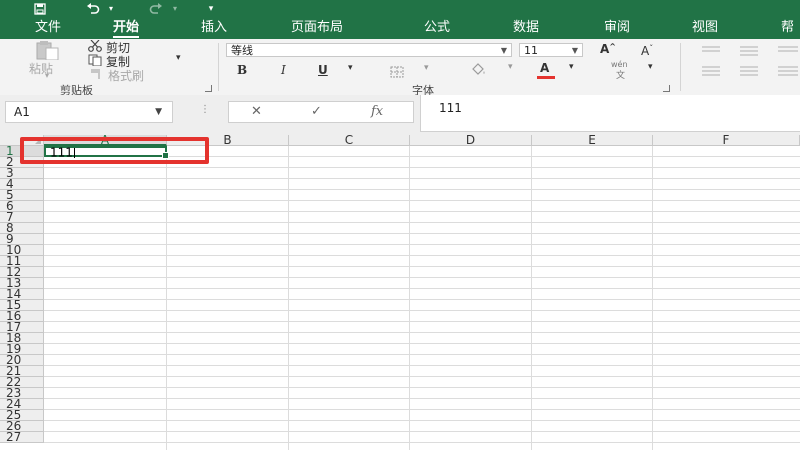  Describe the element at coordinates (504, 51) in the screenshot. I see `font-name-dropdown-icon: ▼` at that location.